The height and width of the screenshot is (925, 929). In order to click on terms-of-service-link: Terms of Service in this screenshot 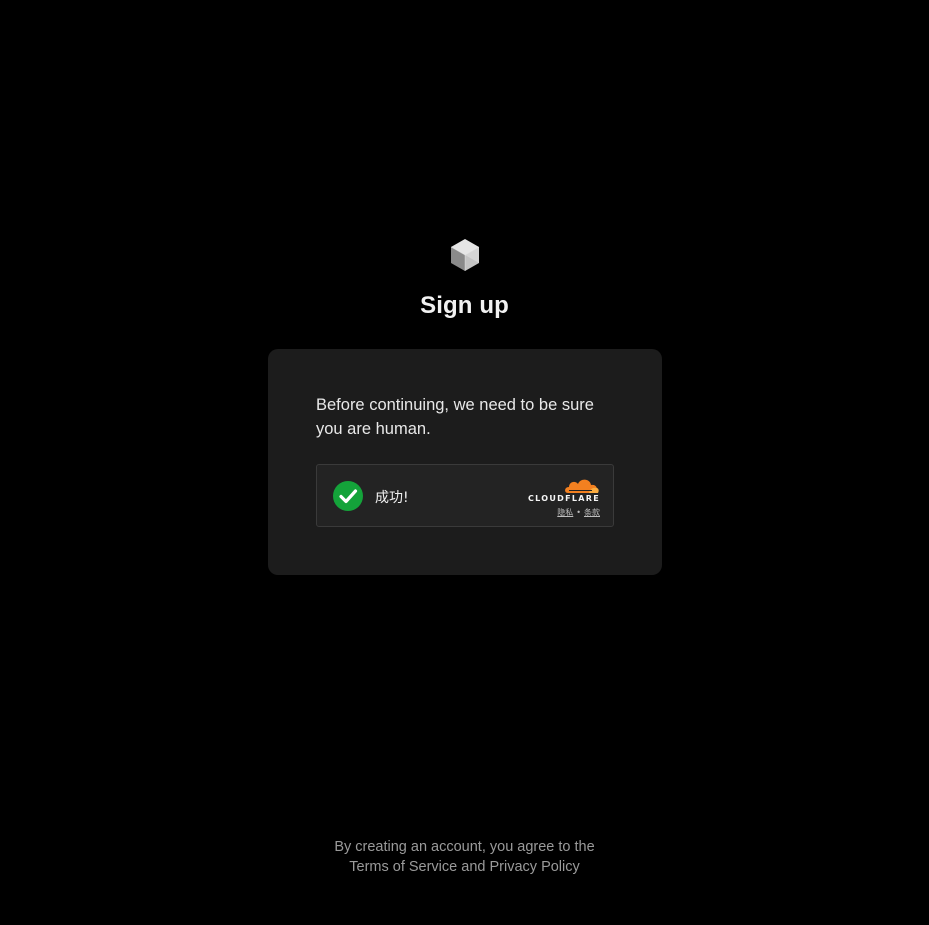, I will do `click(403, 867)`.